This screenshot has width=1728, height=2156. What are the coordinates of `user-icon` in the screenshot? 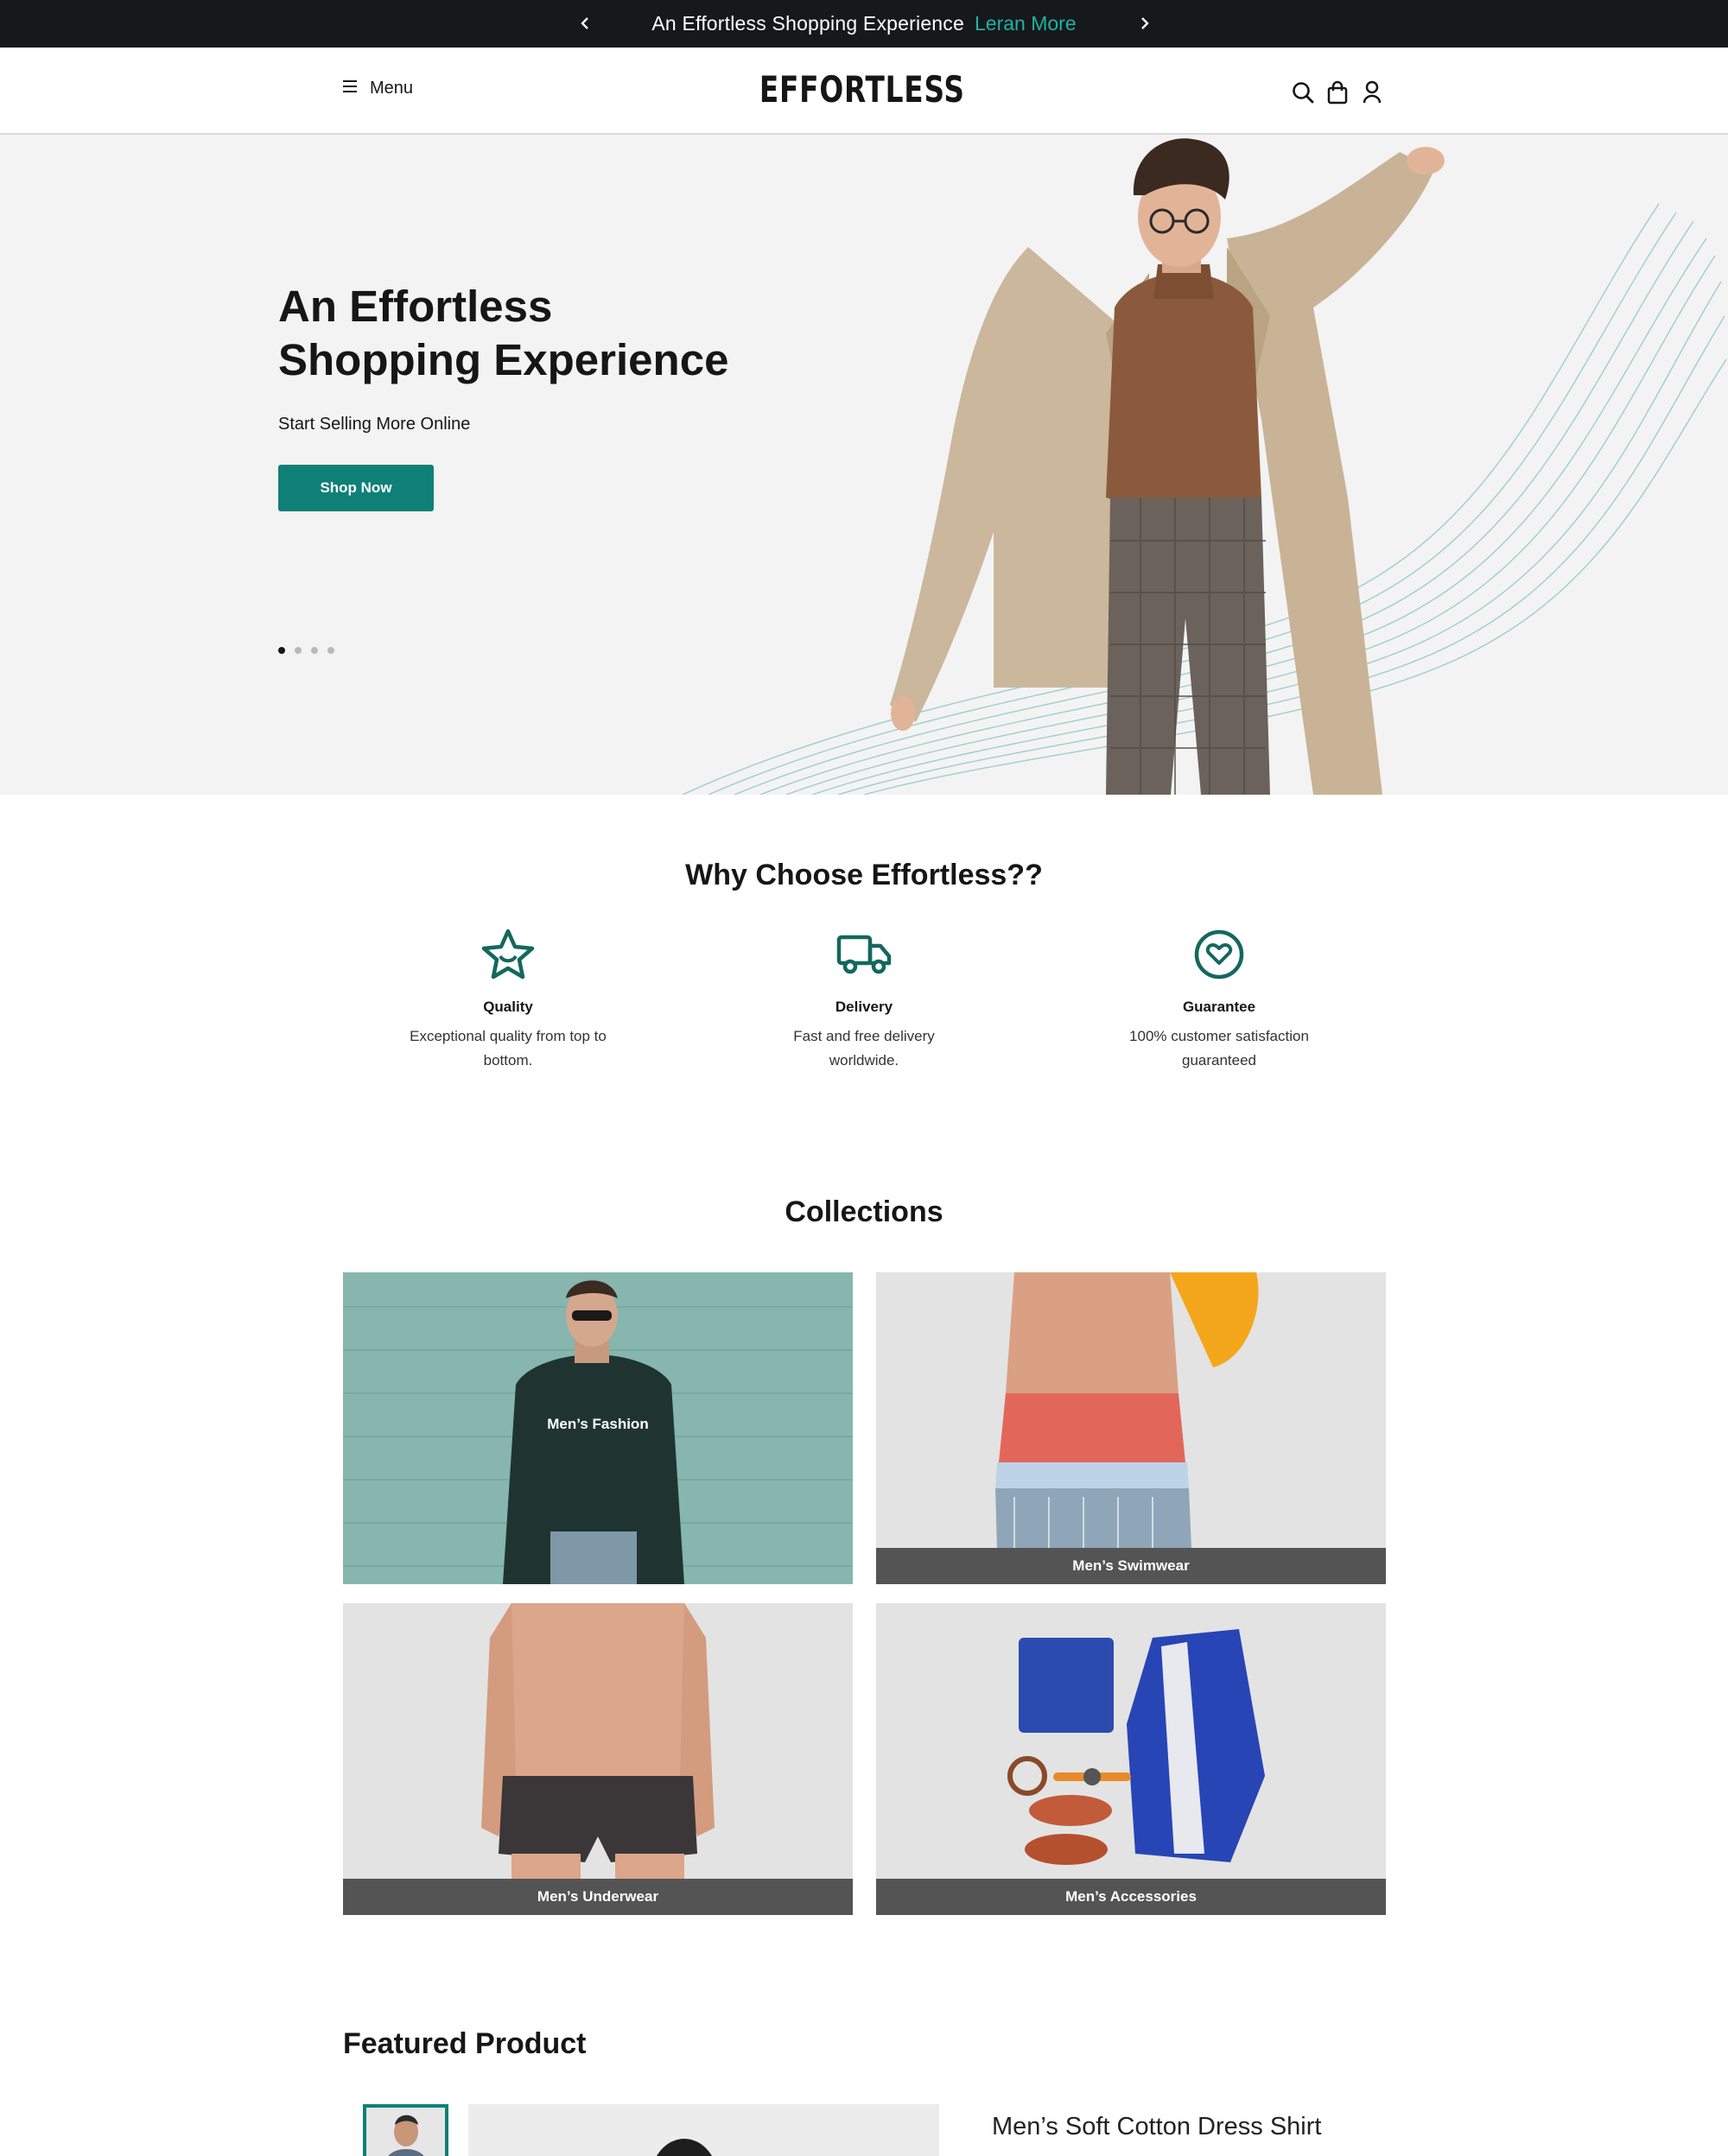 It's located at (1372, 92).